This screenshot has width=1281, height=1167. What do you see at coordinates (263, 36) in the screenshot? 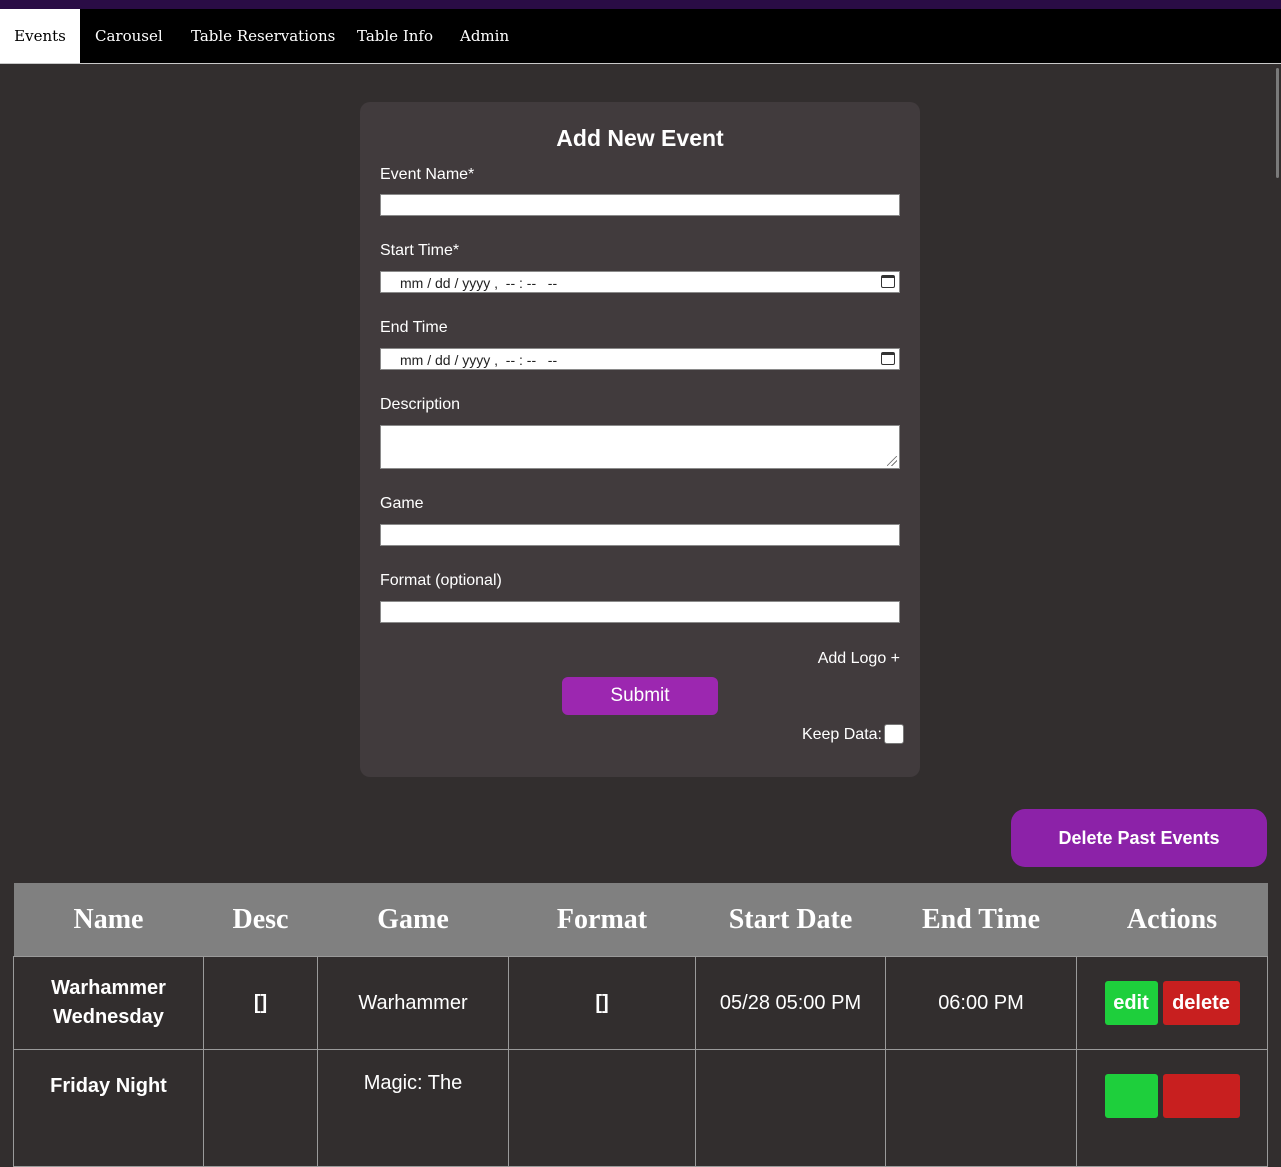
I see `nav-tab-table-reservations: Table Reservations` at bounding box center [263, 36].